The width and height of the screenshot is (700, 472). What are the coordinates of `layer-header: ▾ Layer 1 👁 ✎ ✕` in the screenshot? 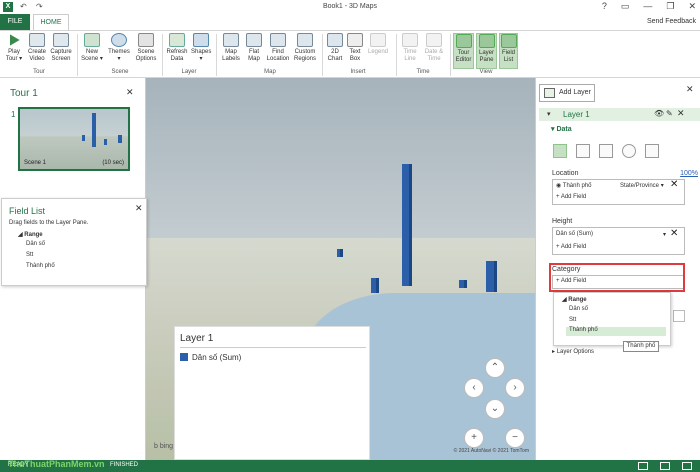 It's located at (619, 114).